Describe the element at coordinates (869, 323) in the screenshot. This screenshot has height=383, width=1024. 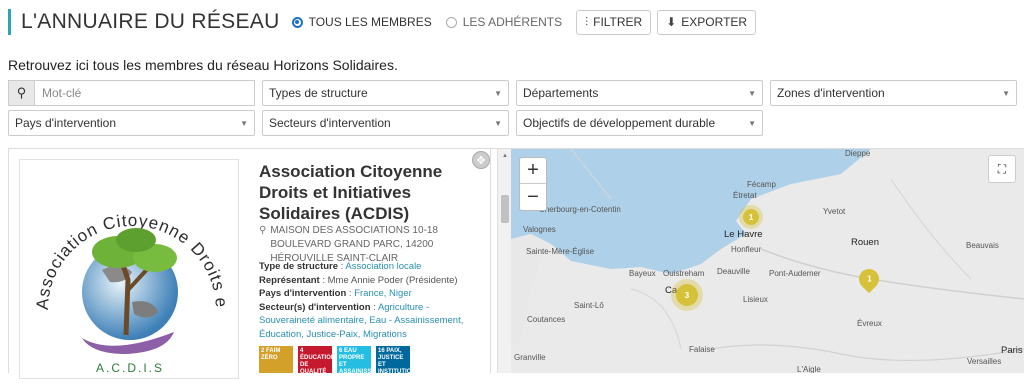
I see `map-label-evreux: Évreux` at that location.